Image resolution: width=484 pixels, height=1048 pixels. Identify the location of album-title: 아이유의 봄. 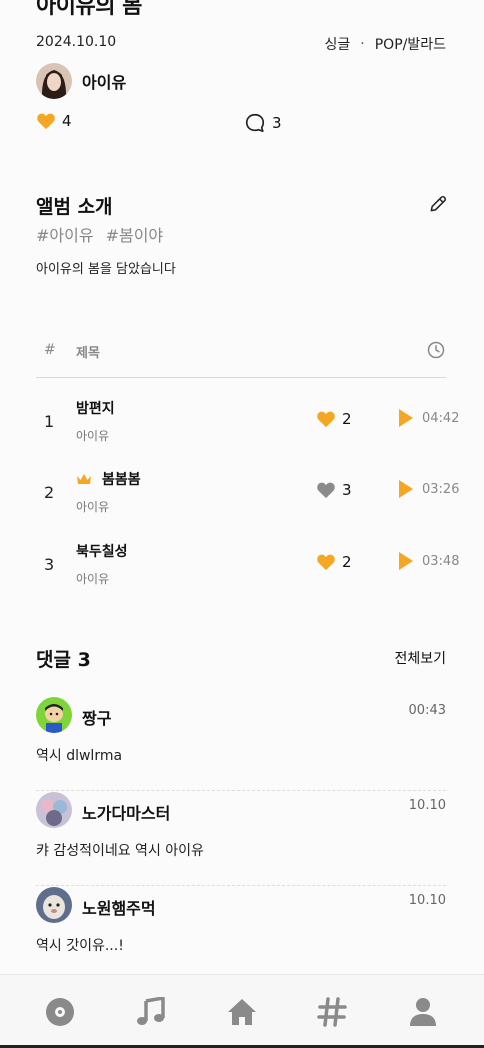
(89, 9).